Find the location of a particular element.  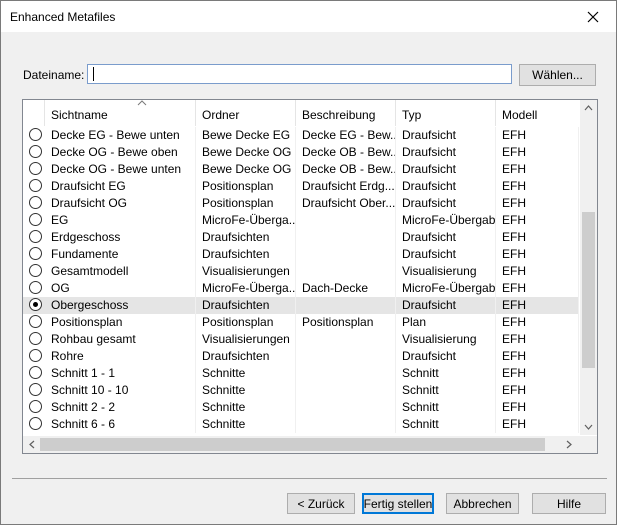

horizontal-scrollbar is located at coordinates (310, 444).